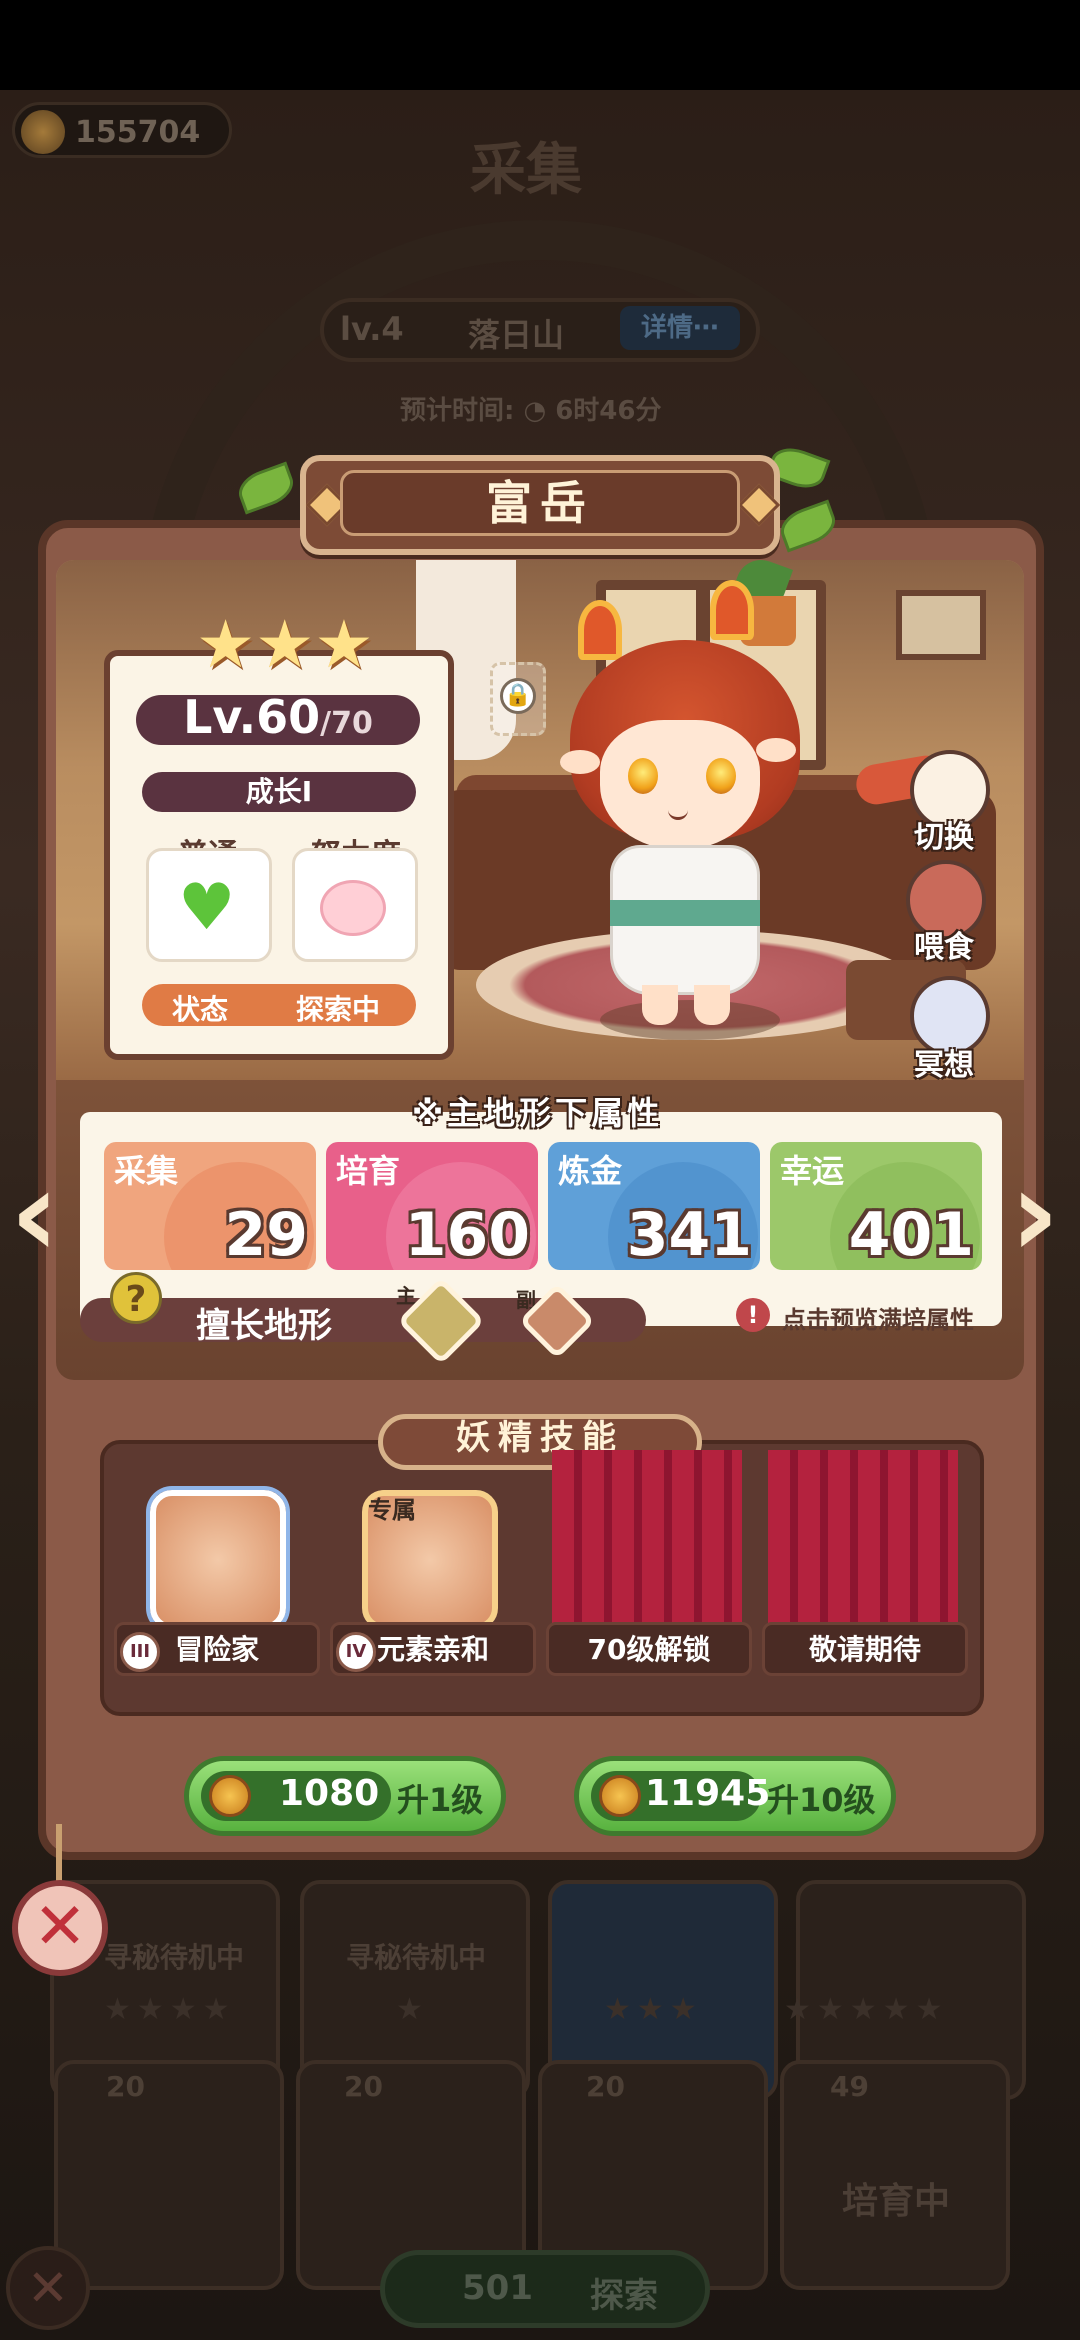 This screenshot has height=2340, width=1080. What do you see at coordinates (590, 1171) in the screenshot?
I see `attribute-label: 炼金` at bounding box center [590, 1171].